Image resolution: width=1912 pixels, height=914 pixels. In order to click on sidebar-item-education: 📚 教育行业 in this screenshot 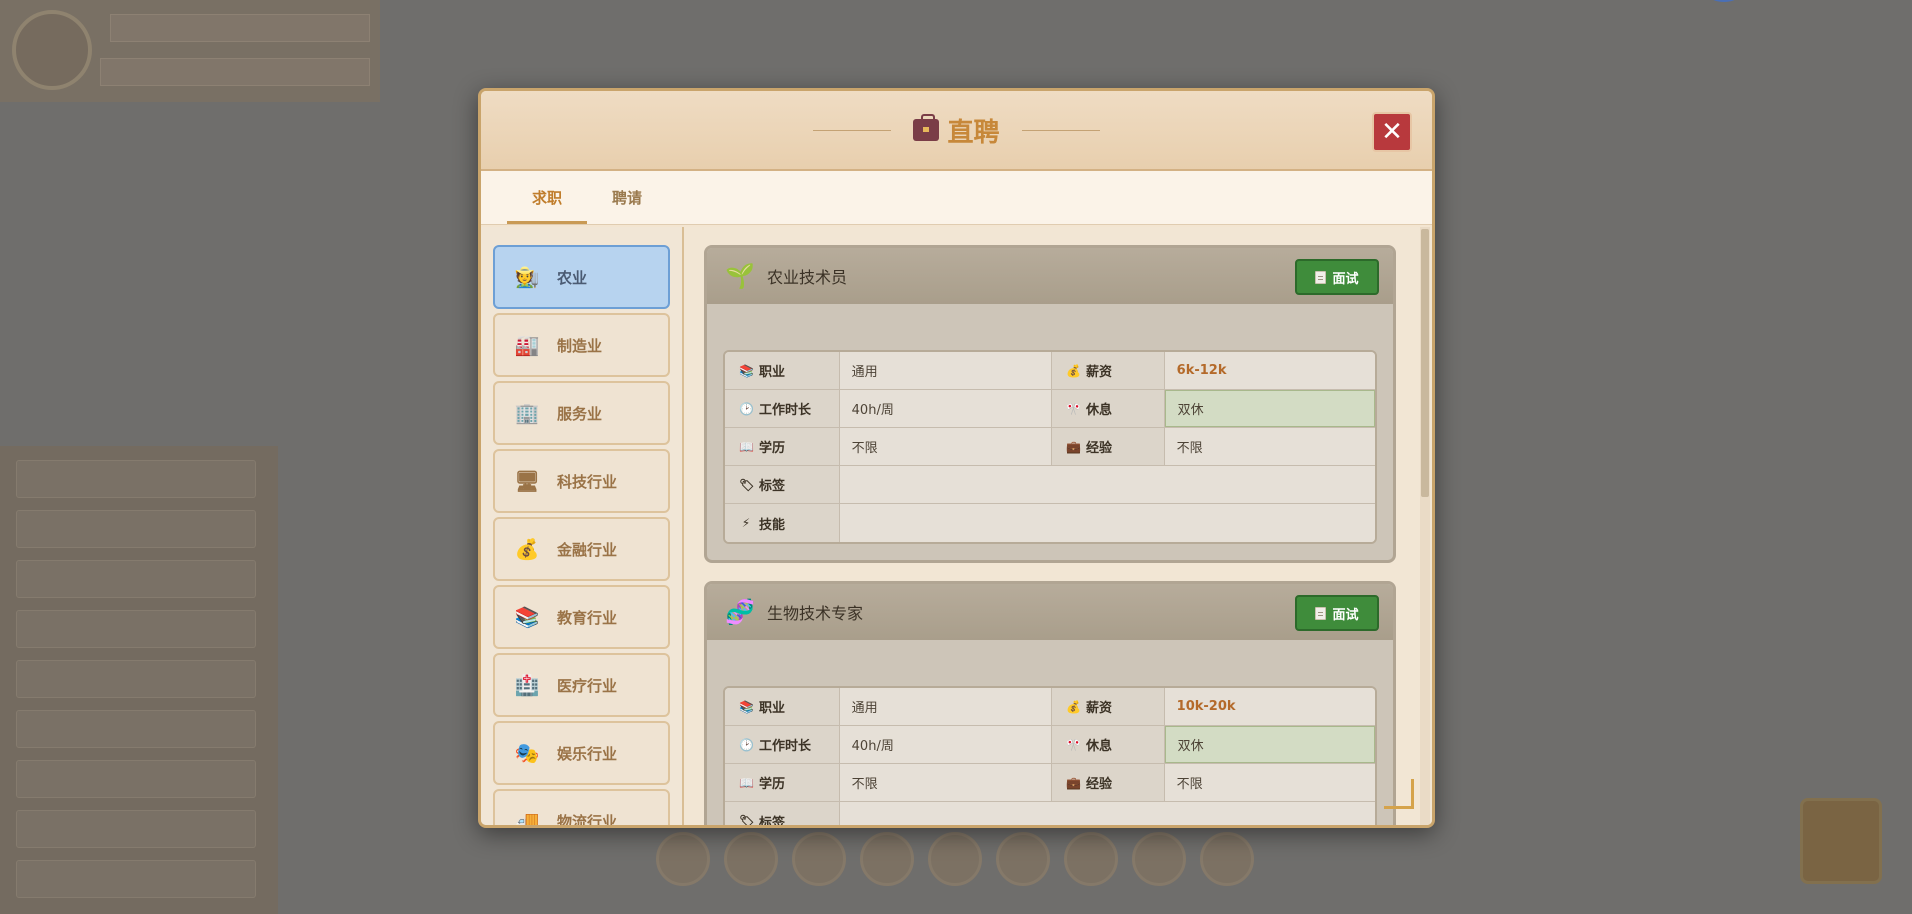, I will do `click(581, 617)`.